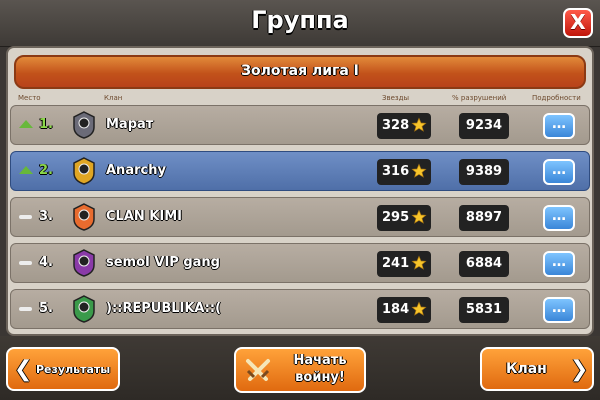 The width and height of the screenshot is (600, 400). Describe the element at coordinates (144, 216) in the screenshot. I see `clan-name: CLAN KIMI` at that location.